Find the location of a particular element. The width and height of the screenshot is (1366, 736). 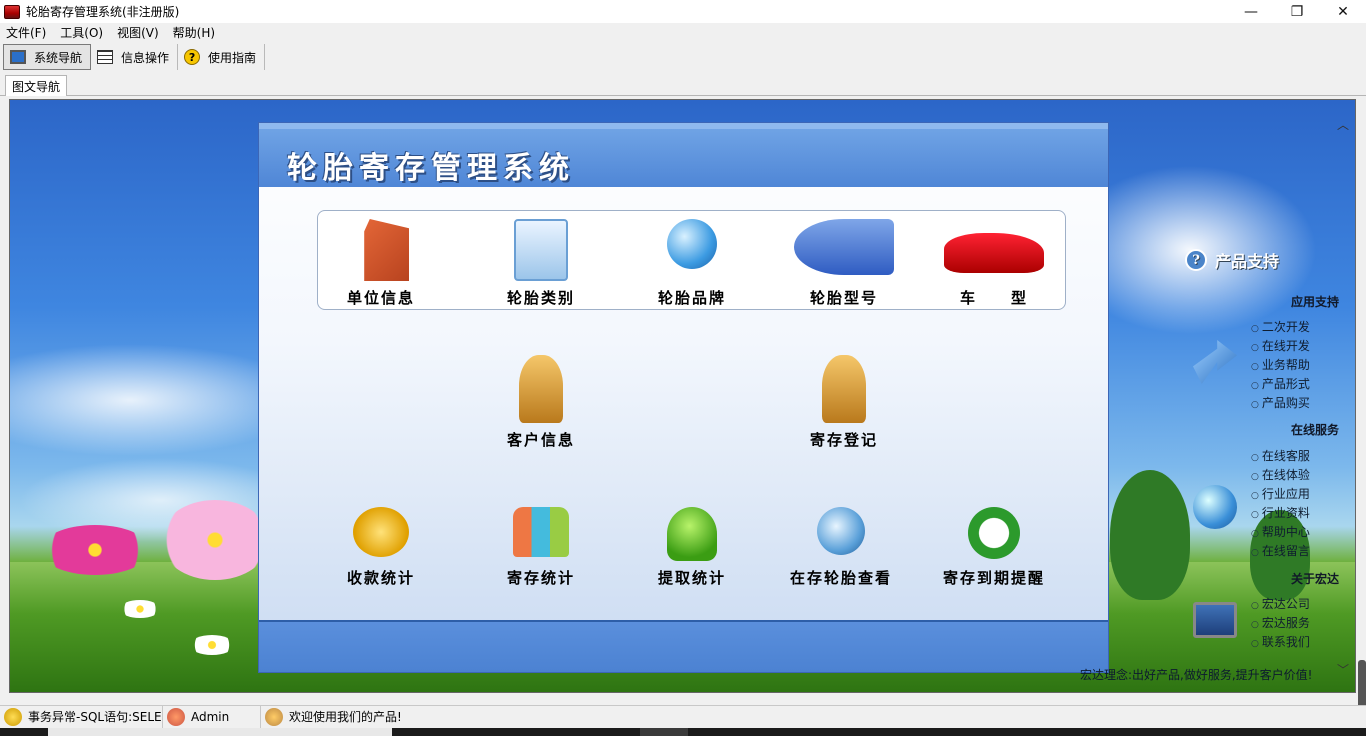

user-bag-icon is located at coordinates (692, 534).